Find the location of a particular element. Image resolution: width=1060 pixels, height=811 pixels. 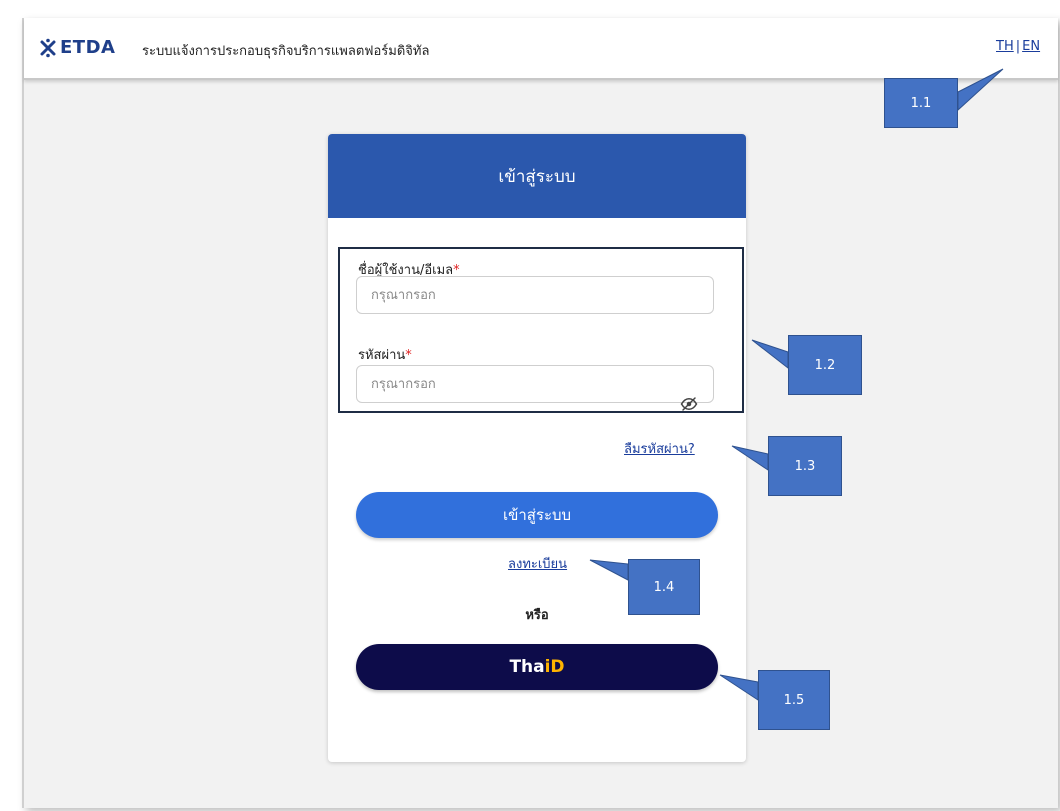

thaid-prefix: Tha is located at coordinates (527, 667).